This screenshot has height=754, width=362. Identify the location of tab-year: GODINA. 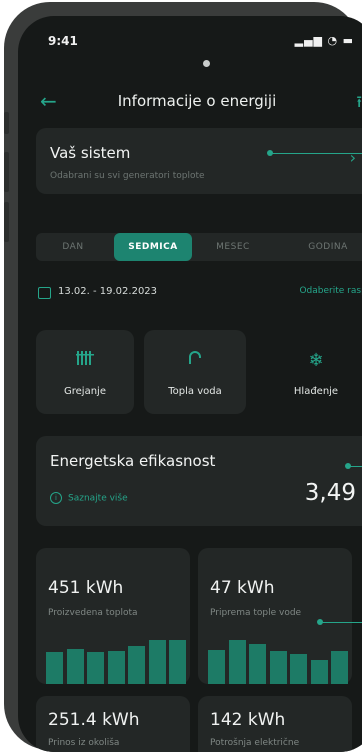
(321, 247).